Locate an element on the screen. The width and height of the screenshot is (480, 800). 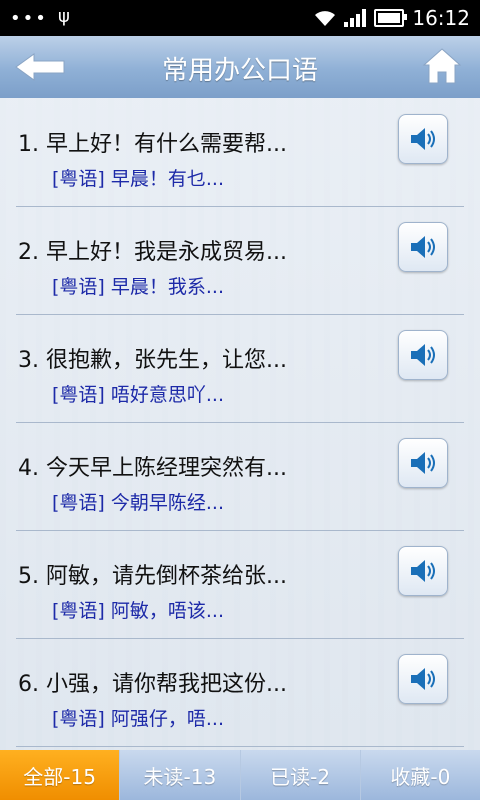
tab-unread: 未读-13 is located at coordinates (179, 775).